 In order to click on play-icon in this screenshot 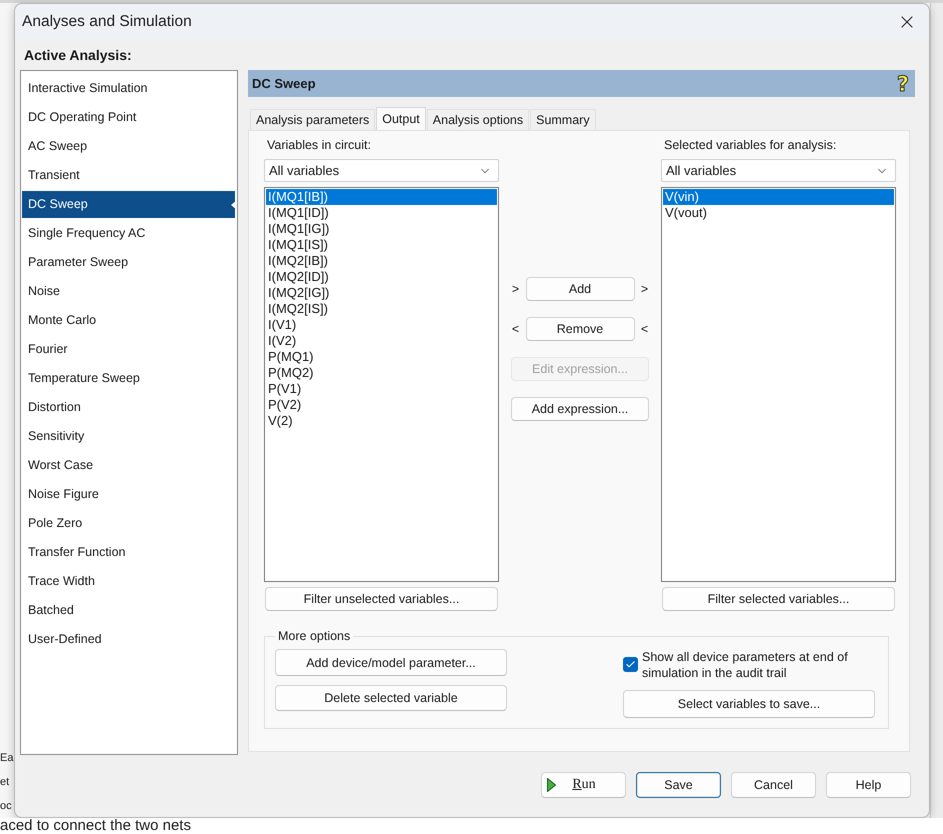, I will do `click(551, 785)`.